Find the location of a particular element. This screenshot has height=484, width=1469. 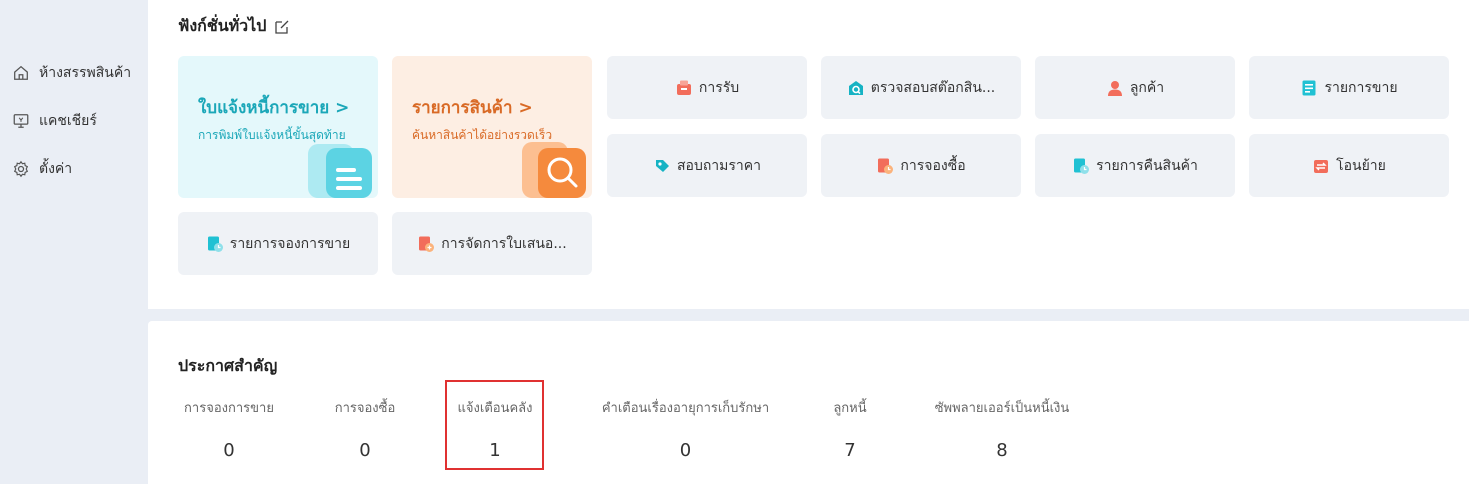

document-icon is located at coordinates (340, 171).